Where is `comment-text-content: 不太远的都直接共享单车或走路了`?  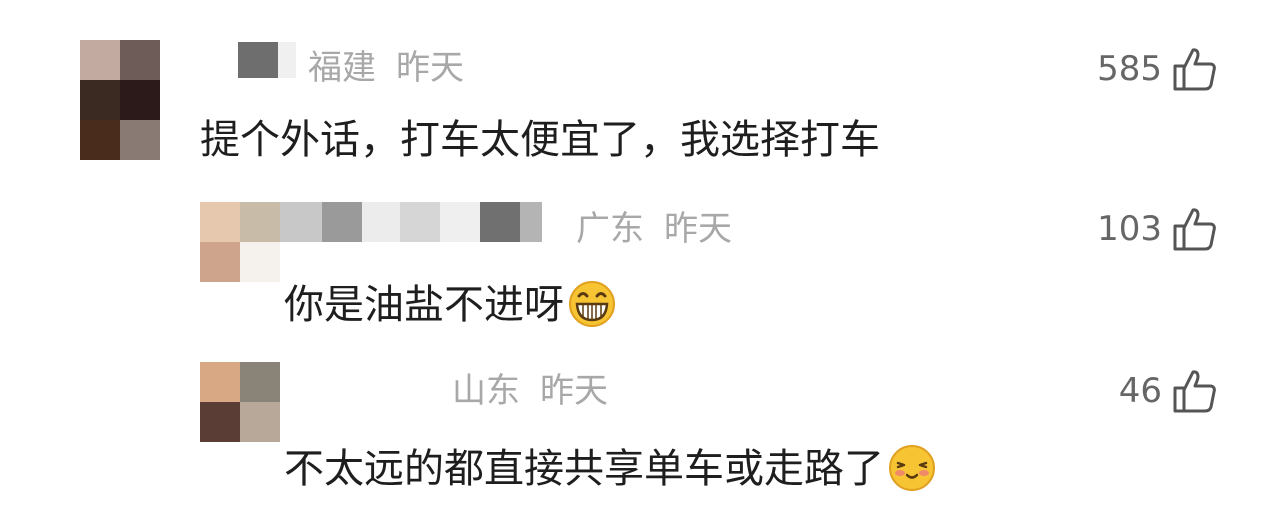
comment-text-content: 不太远的都直接共享单车或走路了 is located at coordinates (584, 469).